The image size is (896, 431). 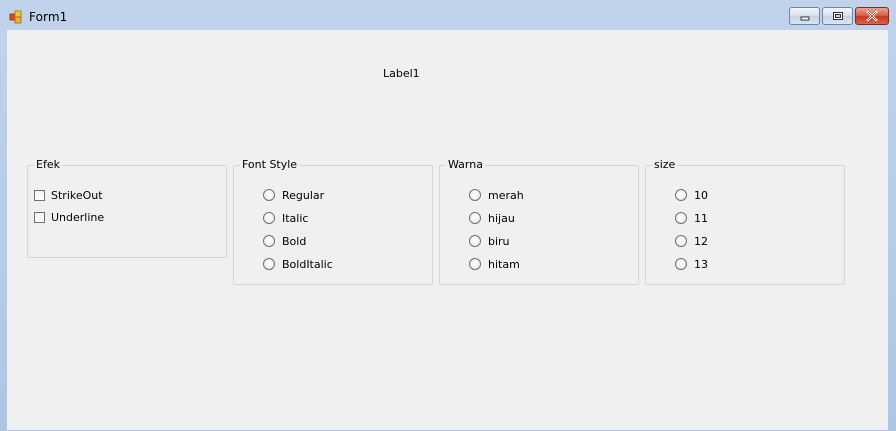 What do you see at coordinates (506, 195) in the screenshot?
I see `radio-merah-label: merah` at bounding box center [506, 195].